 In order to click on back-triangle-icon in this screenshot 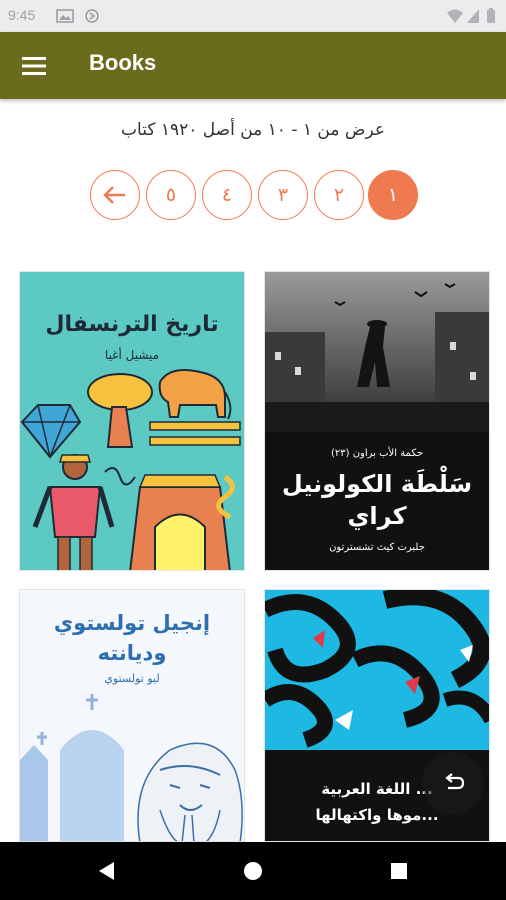, I will do `click(106, 871)`.